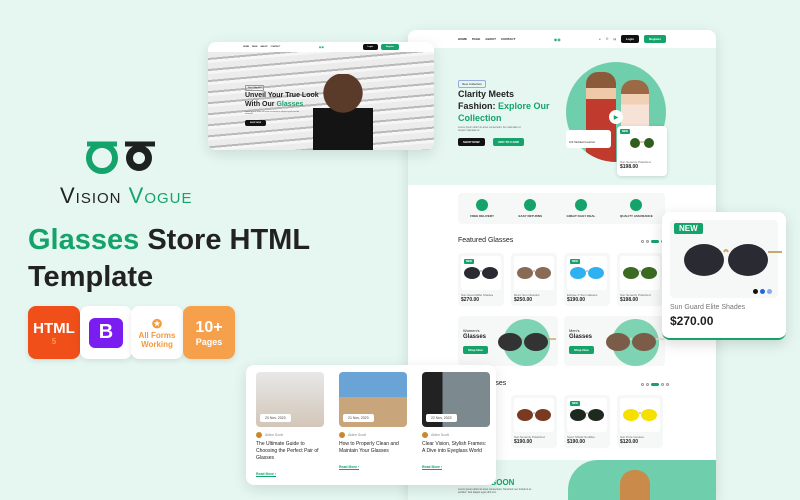 The image size is (800, 500). I want to click on hero-product-card: NEW Sun Serenity Polarized $198.00, so click(642, 151).